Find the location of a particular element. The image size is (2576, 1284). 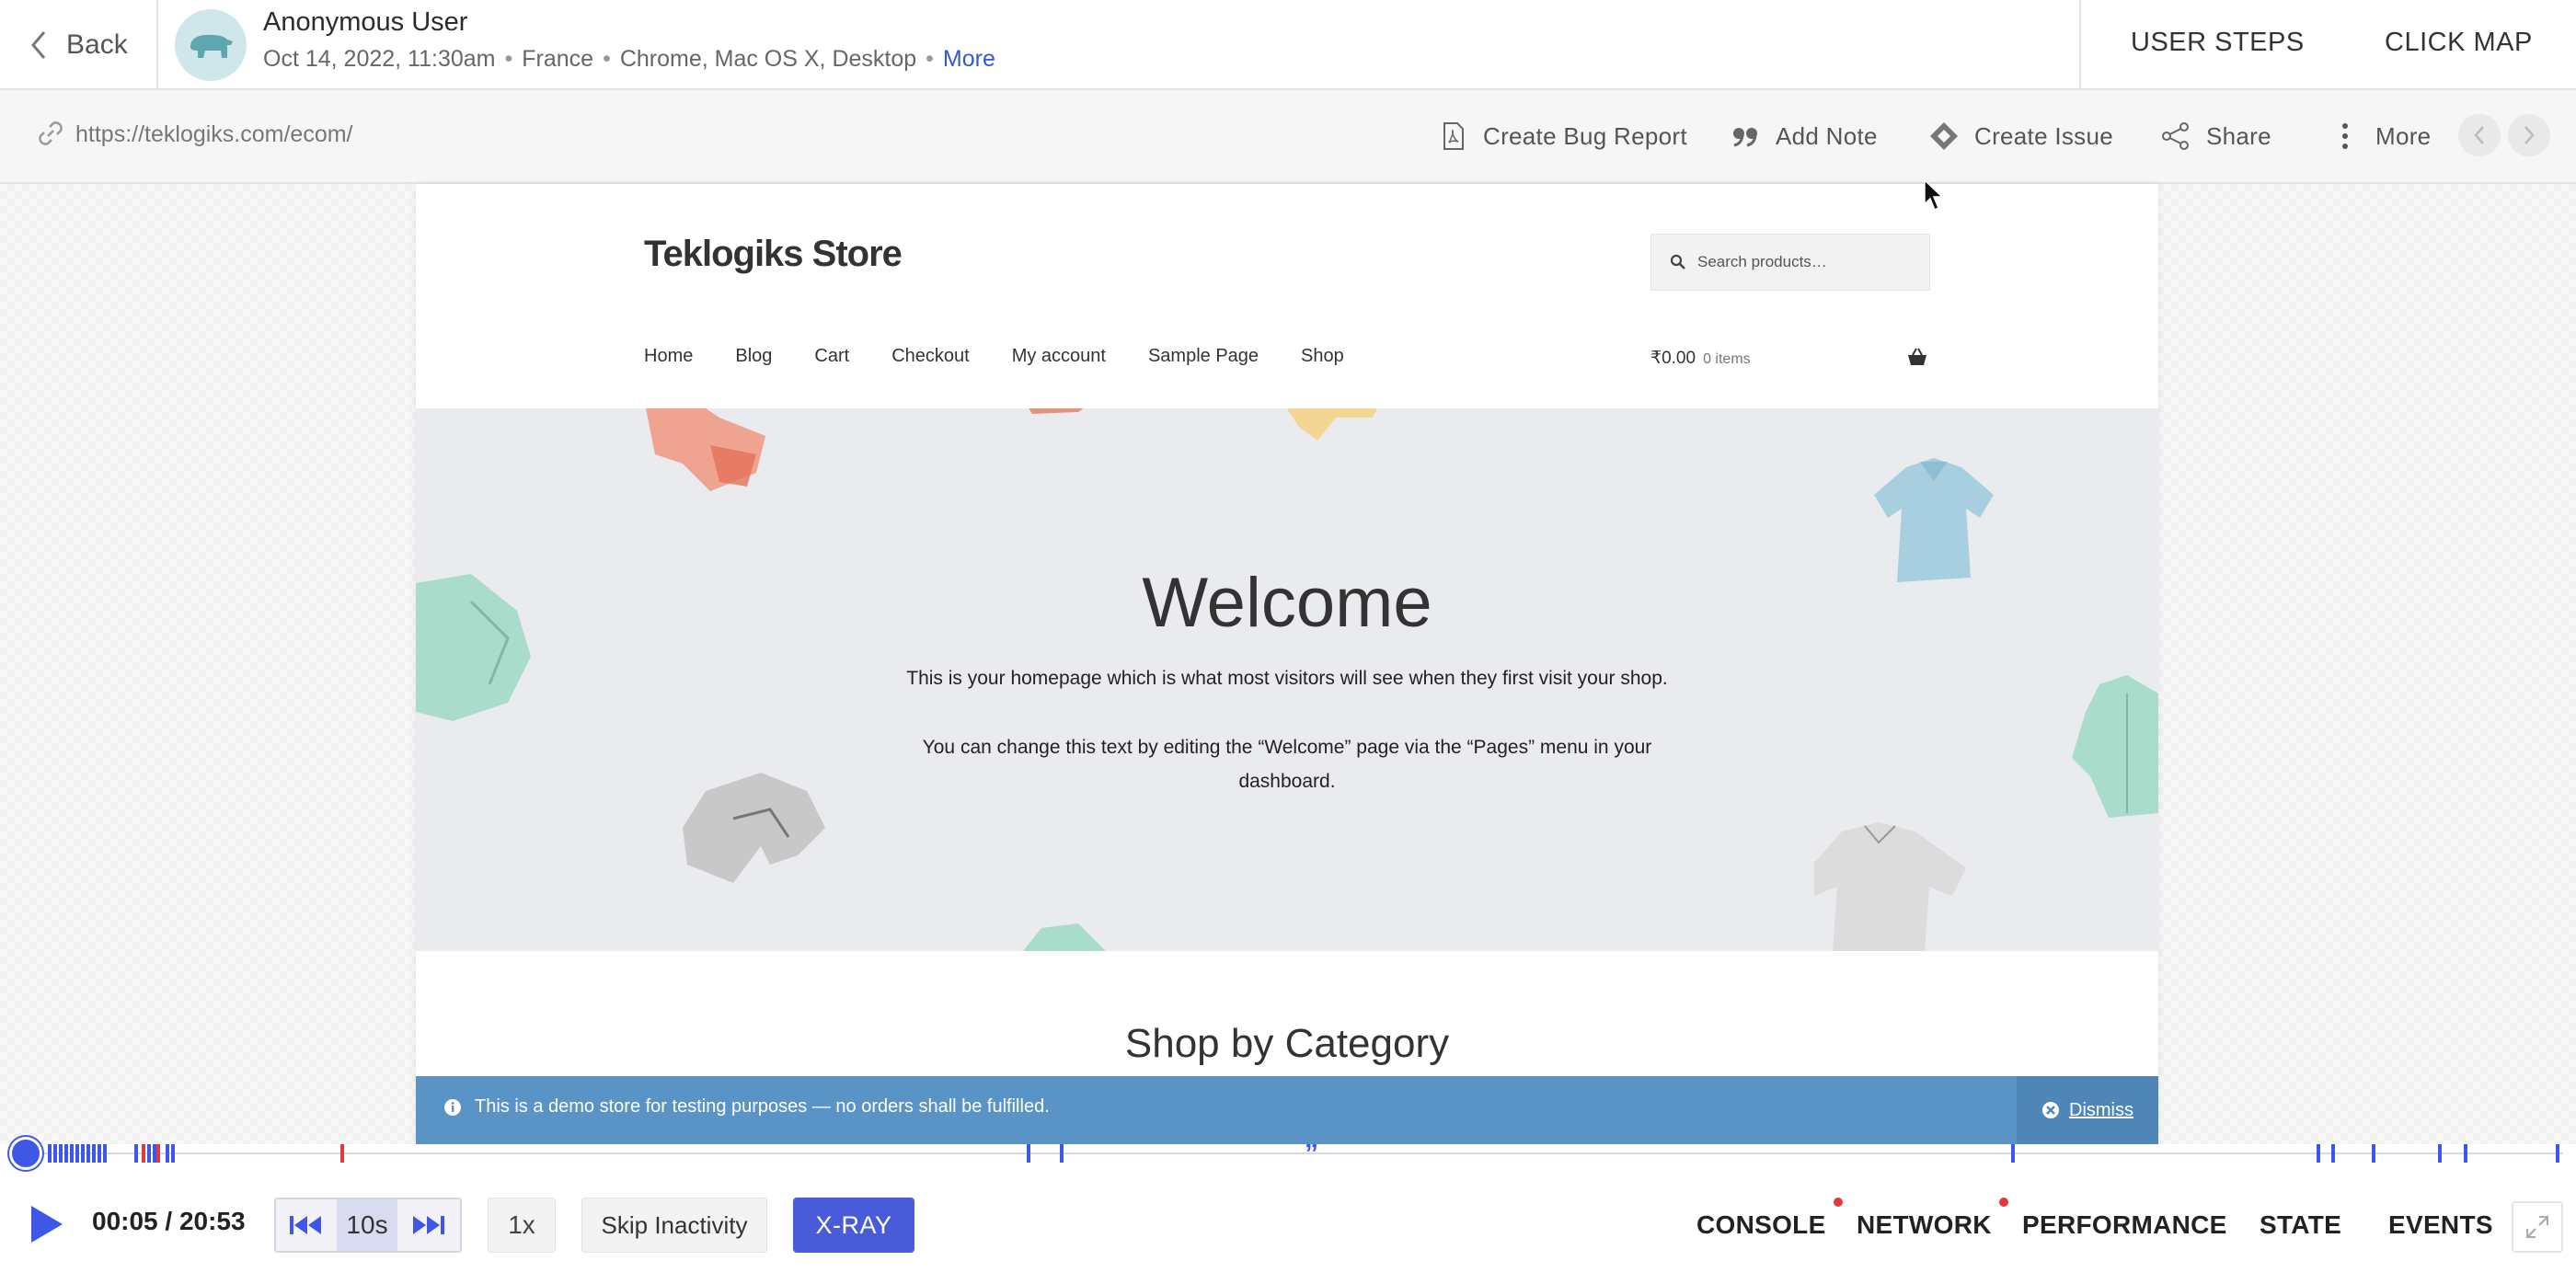

dismiss-button: Dismiss is located at coordinates (2087, 1110).